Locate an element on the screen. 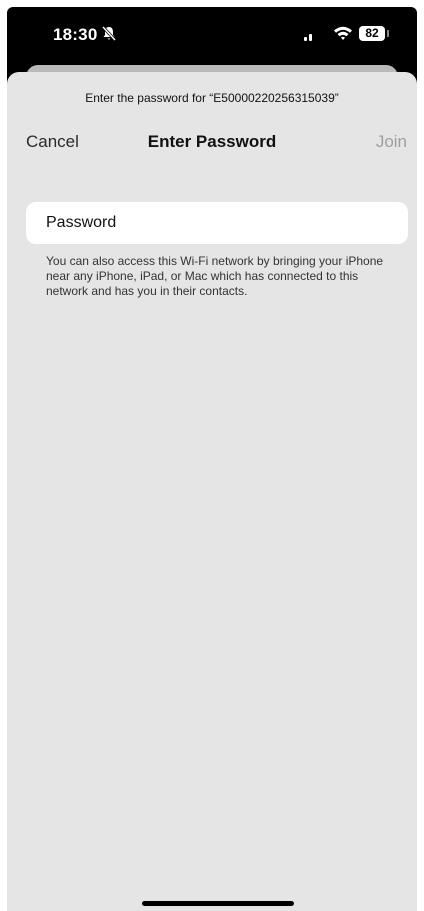  wifi-icon is located at coordinates (343, 33).